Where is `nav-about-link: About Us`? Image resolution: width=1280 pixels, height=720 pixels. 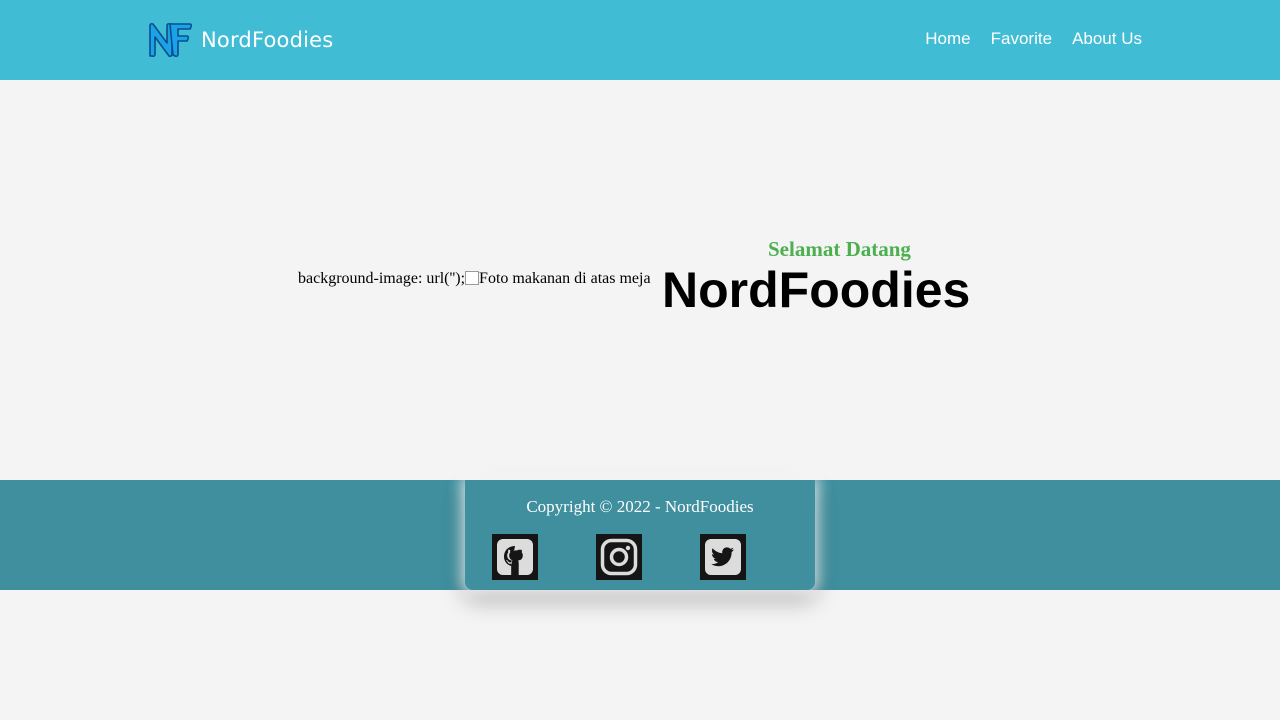
nav-about-link: About Us is located at coordinates (1107, 39).